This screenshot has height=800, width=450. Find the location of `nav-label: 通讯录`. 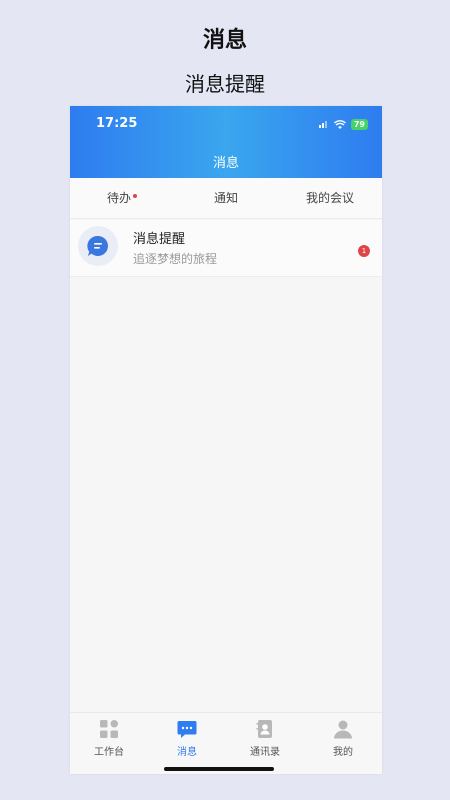

nav-label: 通讯录 is located at coordinates (265, 752).